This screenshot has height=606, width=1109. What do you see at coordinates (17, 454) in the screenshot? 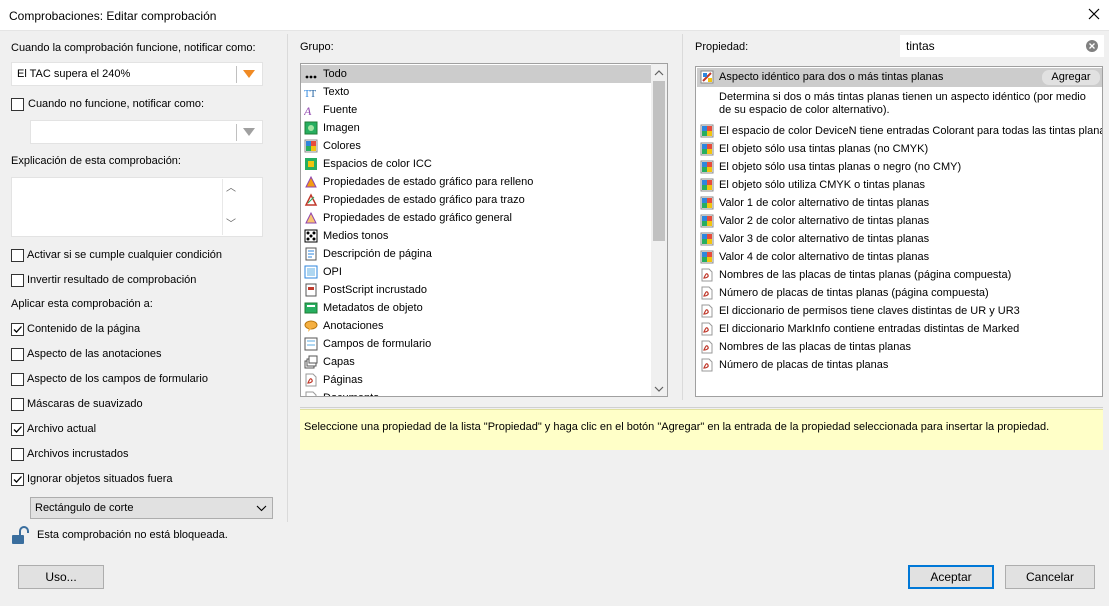
I see `apply-embedded-files-checkbox` at bounding box center [17, 454].